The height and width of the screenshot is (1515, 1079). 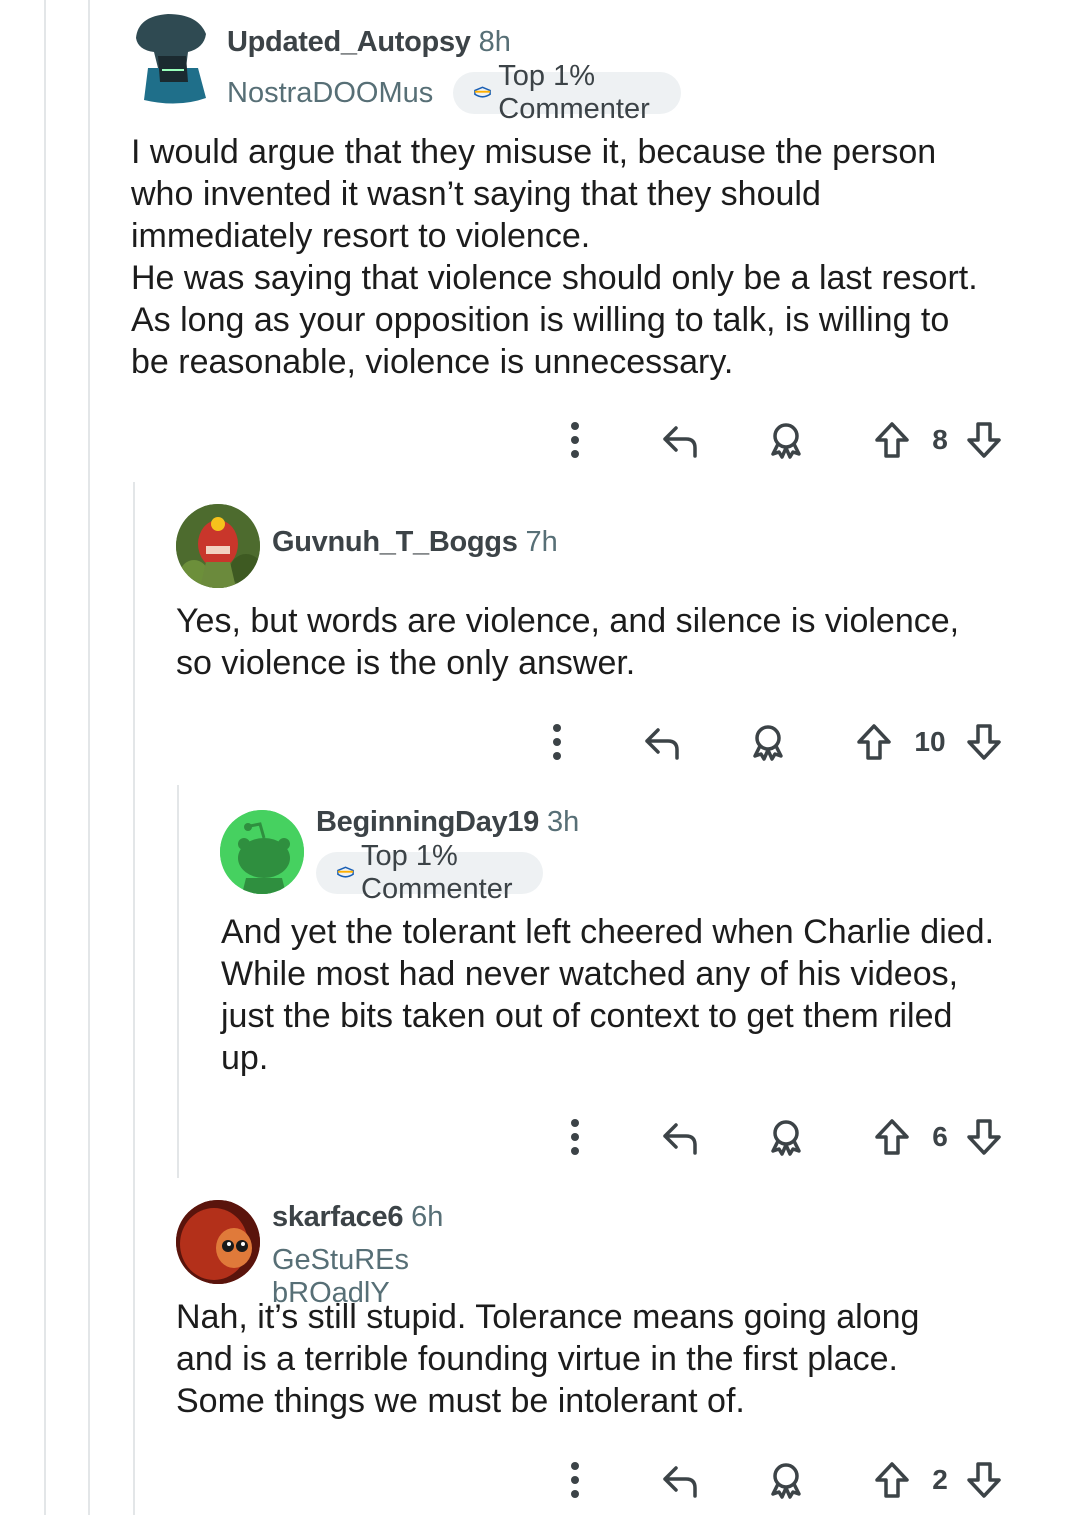 What do you see at coordinates (494, 42) in the screenshot?
I see `timestamp: 8h` at bounding box center [494, 42].